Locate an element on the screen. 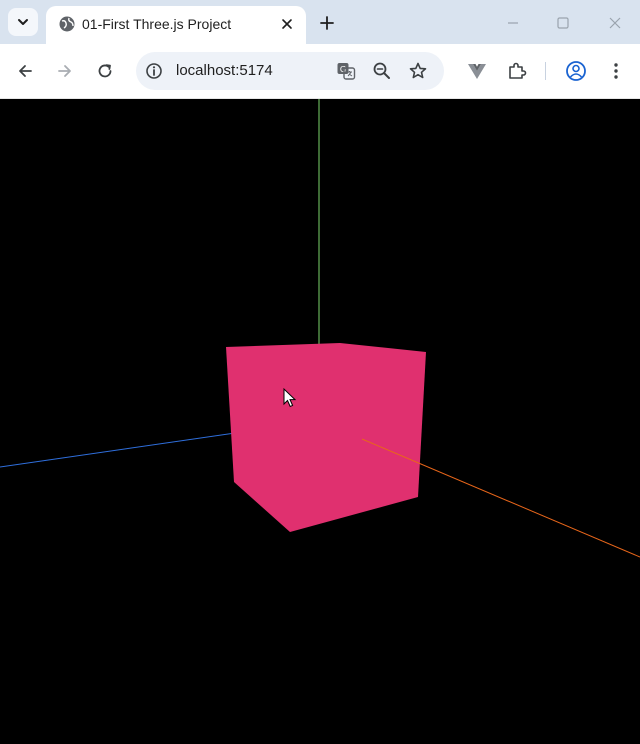  tab-close-button is located at coordinates (287, 24).